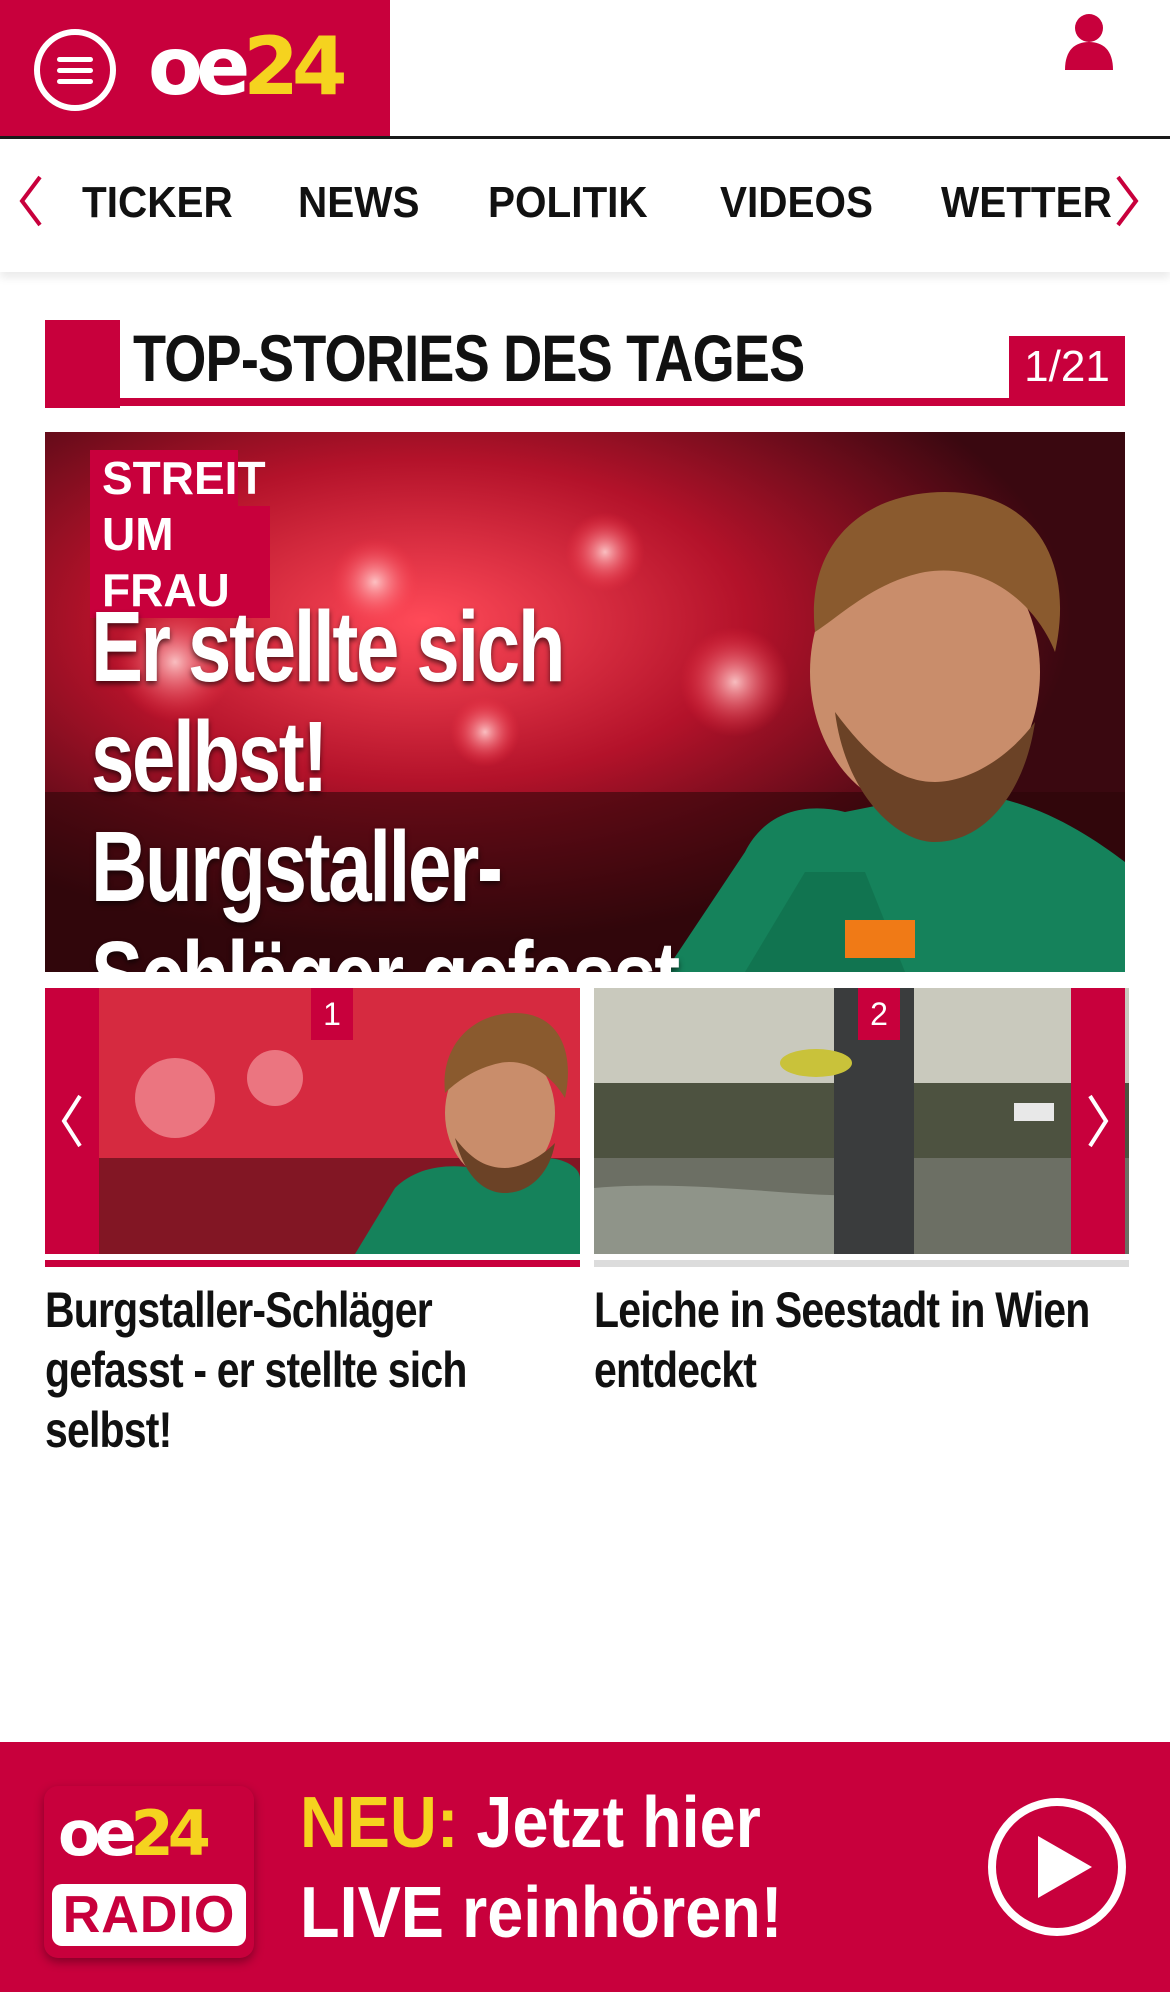 The image size is (1170, 1992). I want to click on hero-tag-line1: STREIT, so click(178, 478).